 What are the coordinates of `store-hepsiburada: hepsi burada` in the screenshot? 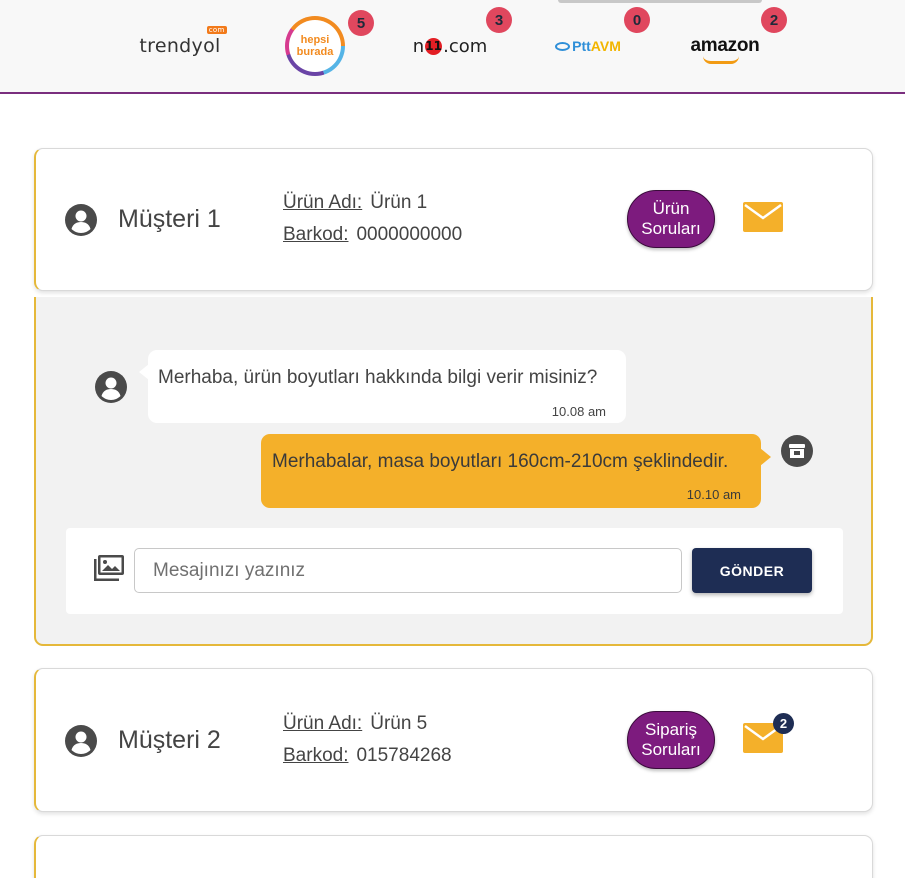 It's located at (315, 46).